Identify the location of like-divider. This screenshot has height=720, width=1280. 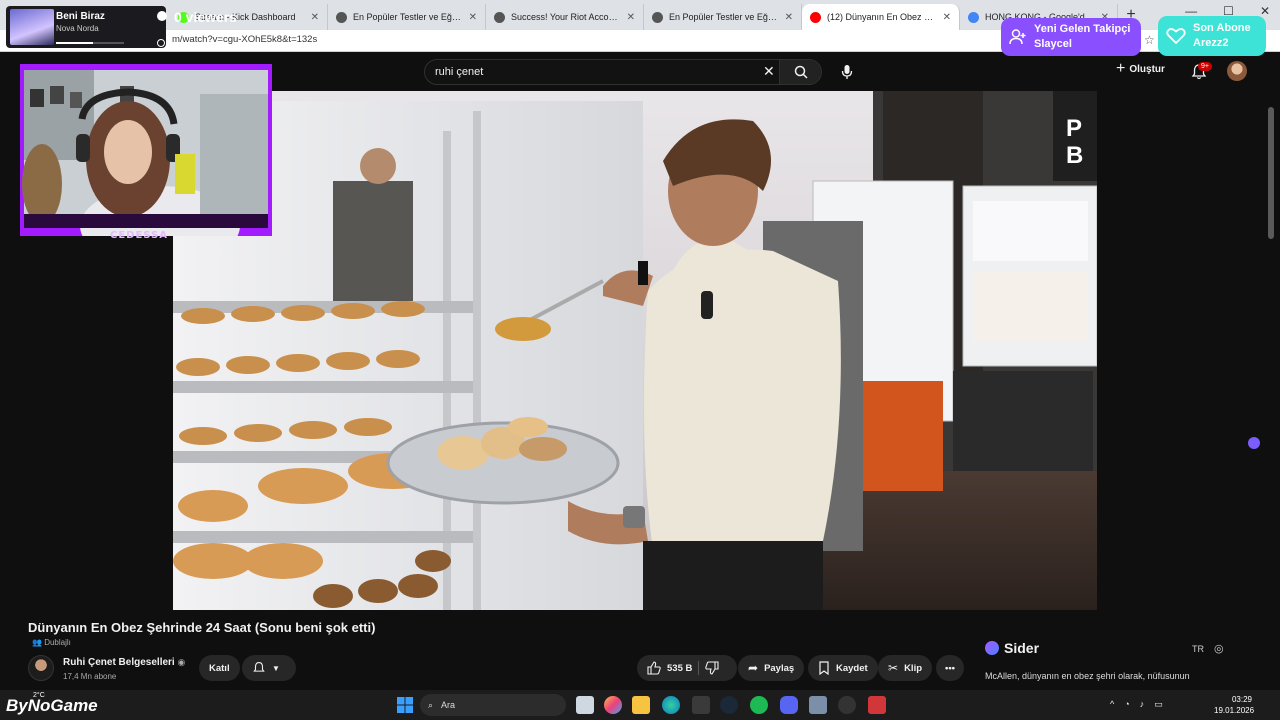
(699, 668).